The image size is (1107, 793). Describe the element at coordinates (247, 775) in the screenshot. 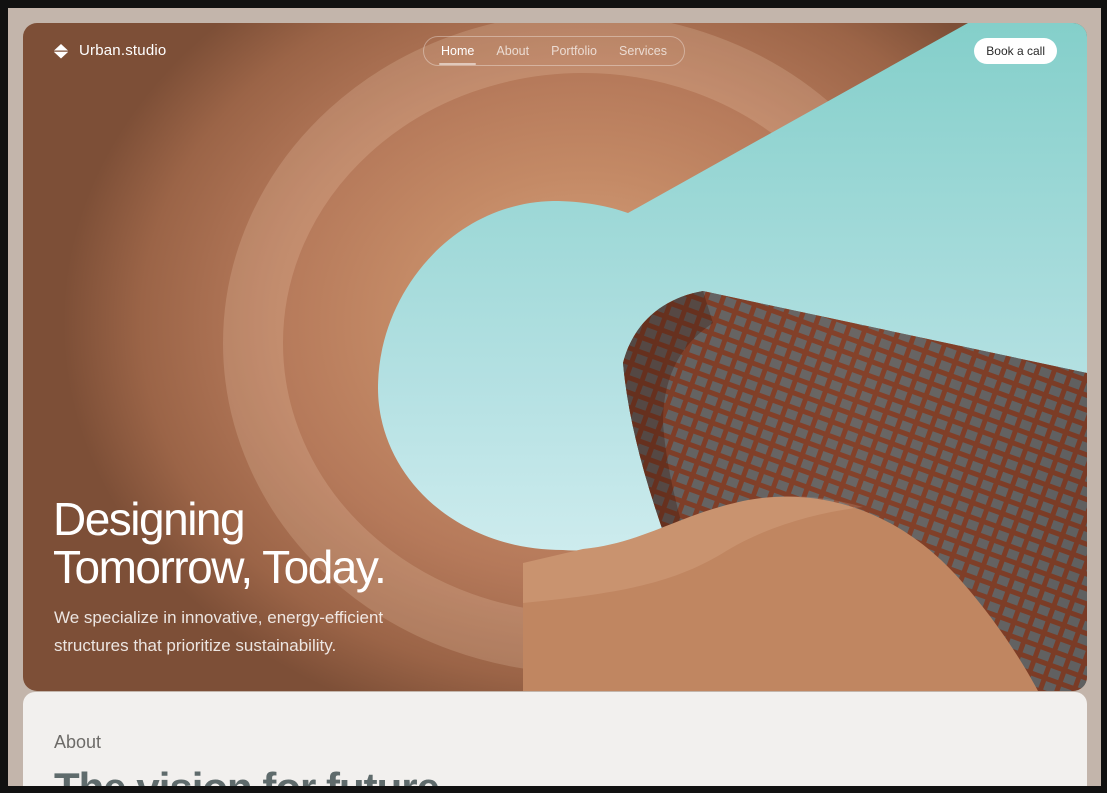

I see `about-title: The vision for future` at that location.